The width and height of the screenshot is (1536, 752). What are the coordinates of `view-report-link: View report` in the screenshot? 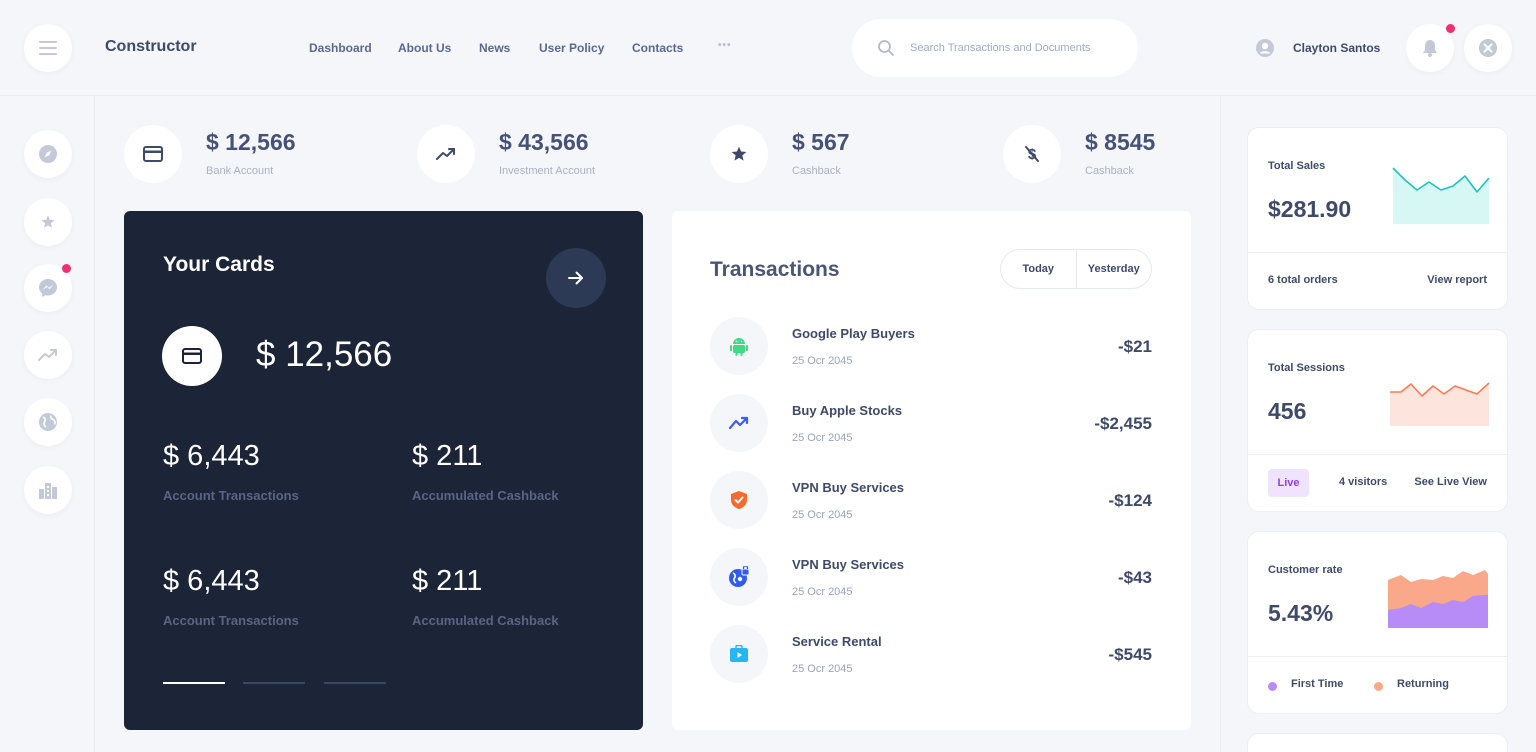 It's located at (1457, 280).